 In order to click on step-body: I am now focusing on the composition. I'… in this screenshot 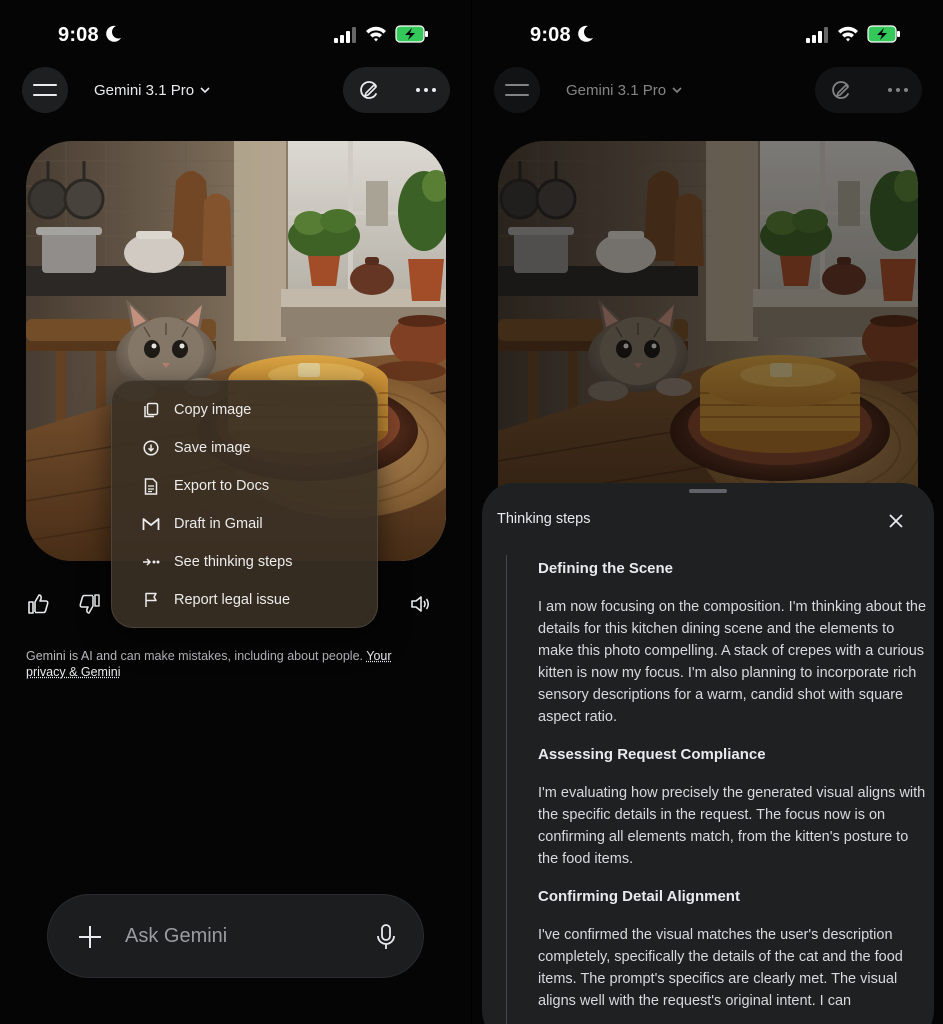, I will do `click(732, 662)`.